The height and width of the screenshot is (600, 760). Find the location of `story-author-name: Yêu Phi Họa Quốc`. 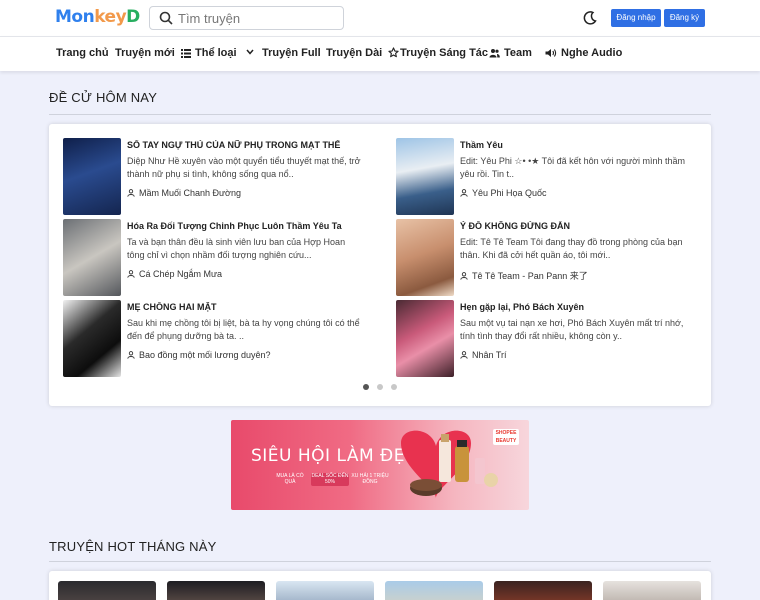

story-author-name: Yêu Phi Họa Quốc is located at coordinates (509, 193).